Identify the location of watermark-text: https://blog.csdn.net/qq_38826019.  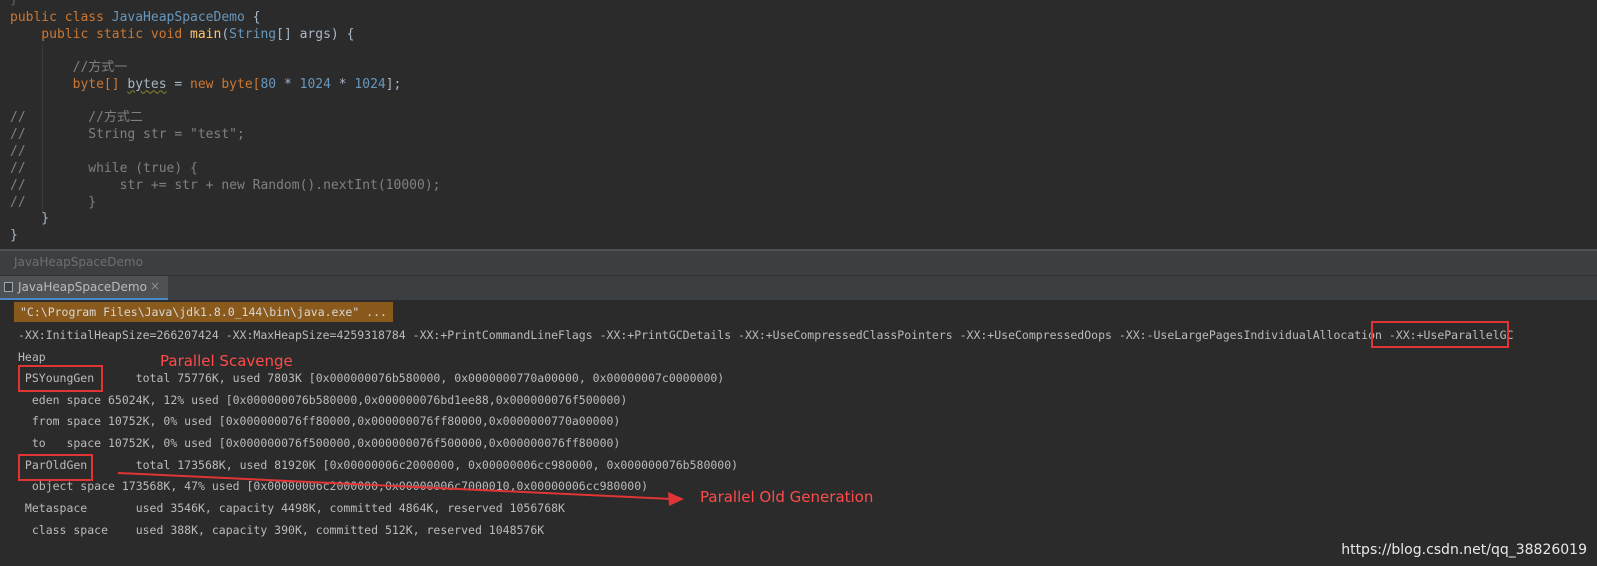
(1464, 550).